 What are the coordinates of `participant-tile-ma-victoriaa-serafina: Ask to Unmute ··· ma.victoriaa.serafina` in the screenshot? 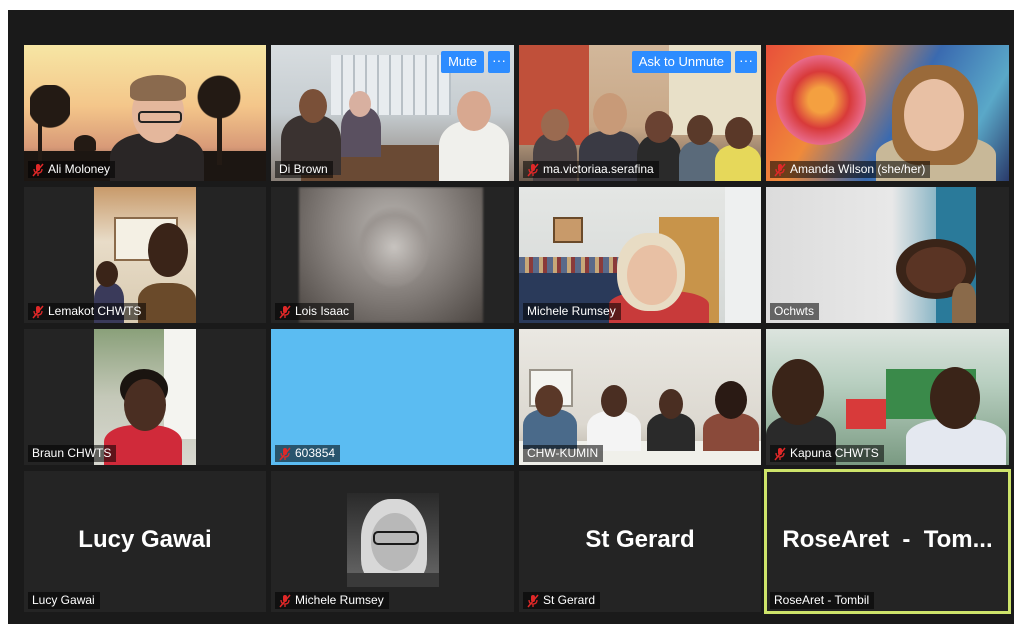 It's located at (640, 113).